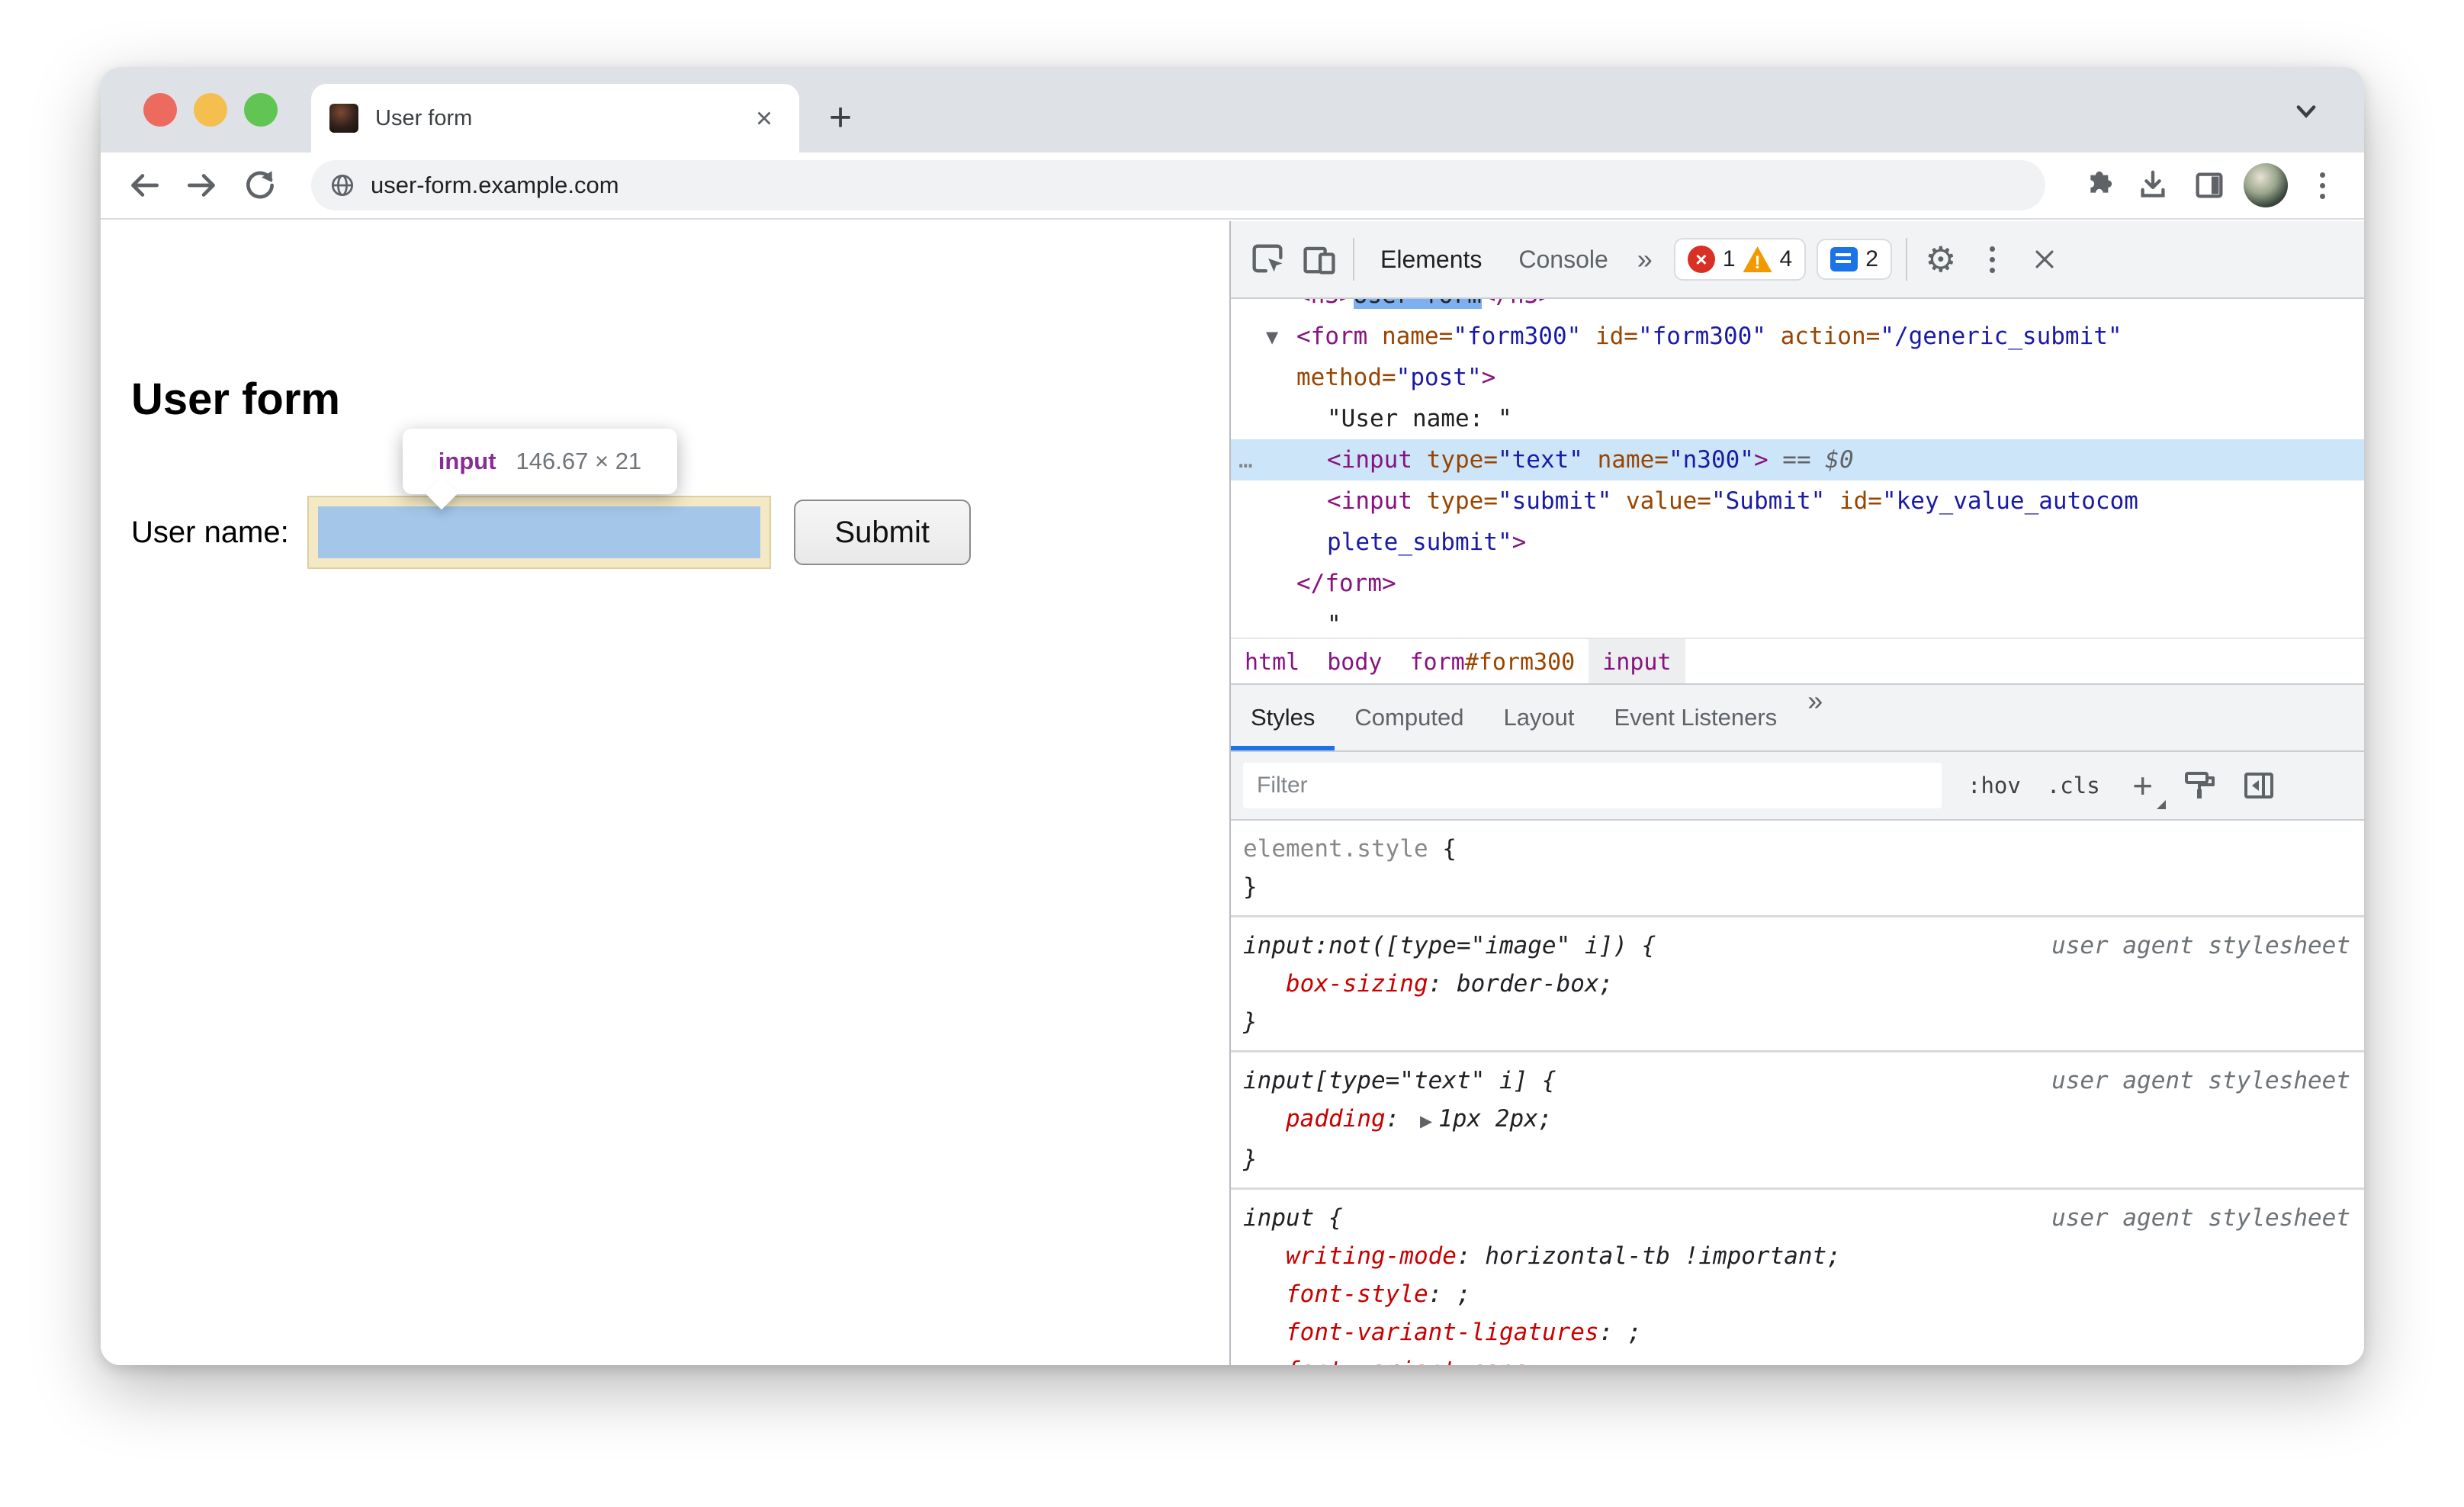 The height and width of the screenshot is (1507, 2464). What do you see at coordinates (1354, 662) in the screenshot?
I see `breadcrumb-item: body` at bounding box center [1354, 662].